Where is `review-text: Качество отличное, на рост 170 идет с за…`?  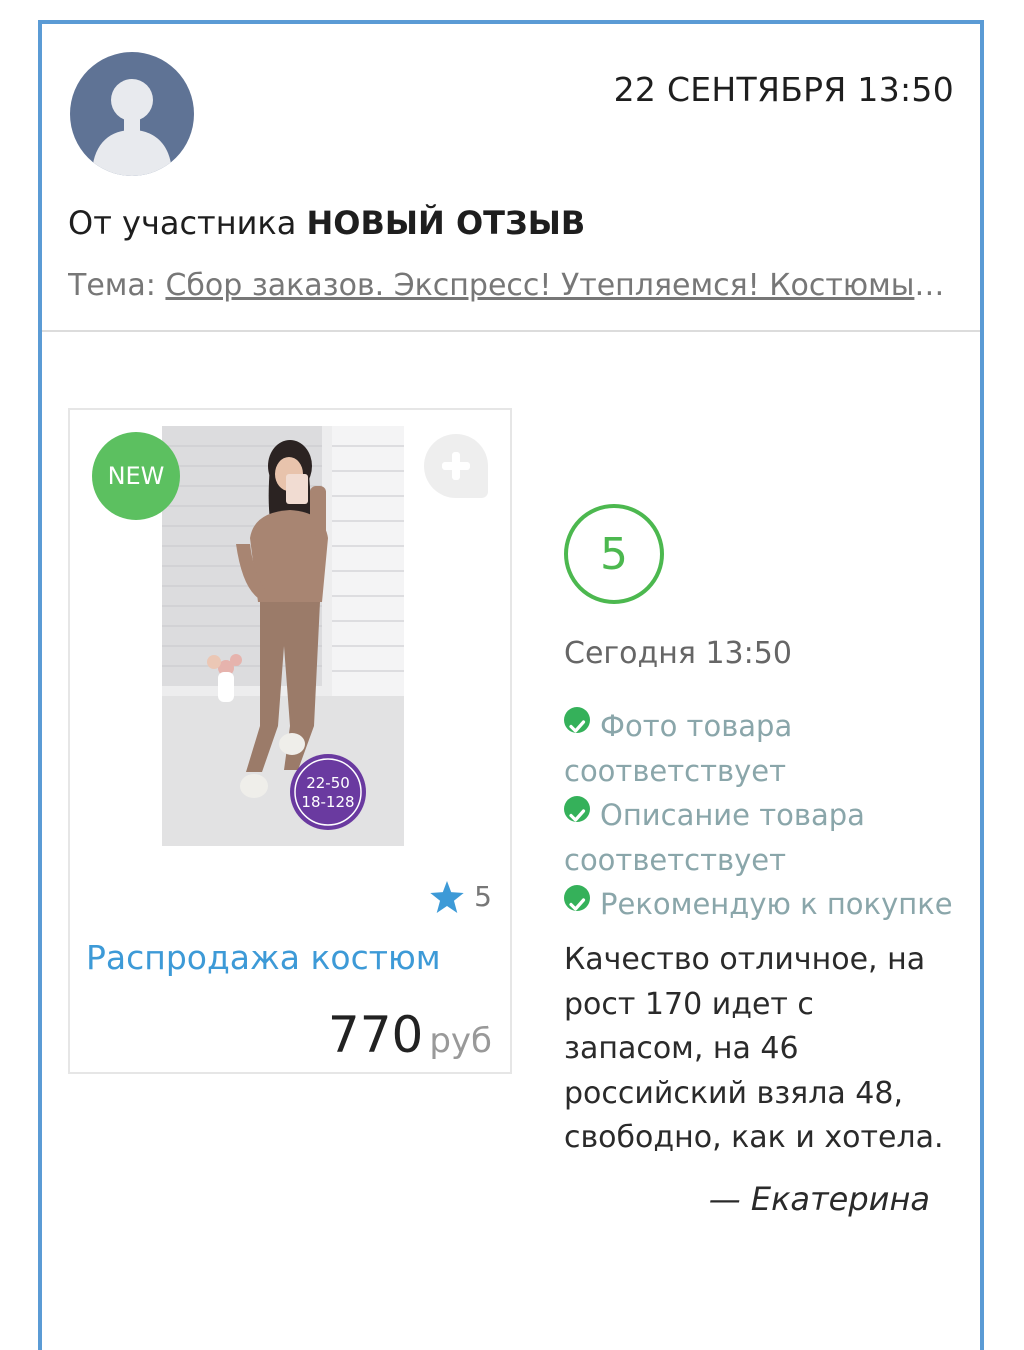
review-text: Качество отличное, на рост 170 идет с за… is located at coordinates (754, 1048).